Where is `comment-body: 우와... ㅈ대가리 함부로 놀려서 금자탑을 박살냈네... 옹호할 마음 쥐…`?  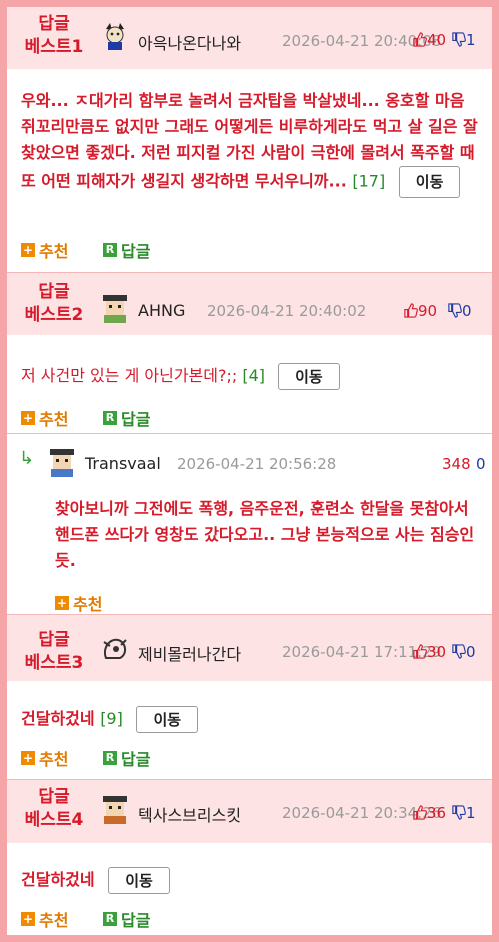 comment-body: 우와... ㅈ대가리 함부로 놀려서 금자탑을 박살냈네... 옹호할 마음 쥐… is located at coordinates (251, 143).